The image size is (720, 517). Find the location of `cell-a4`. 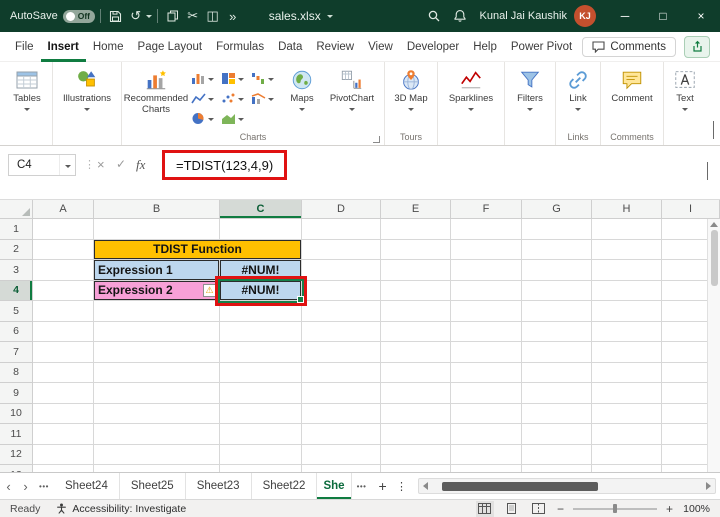

cell-a4 is located at coordinates (63, 290).